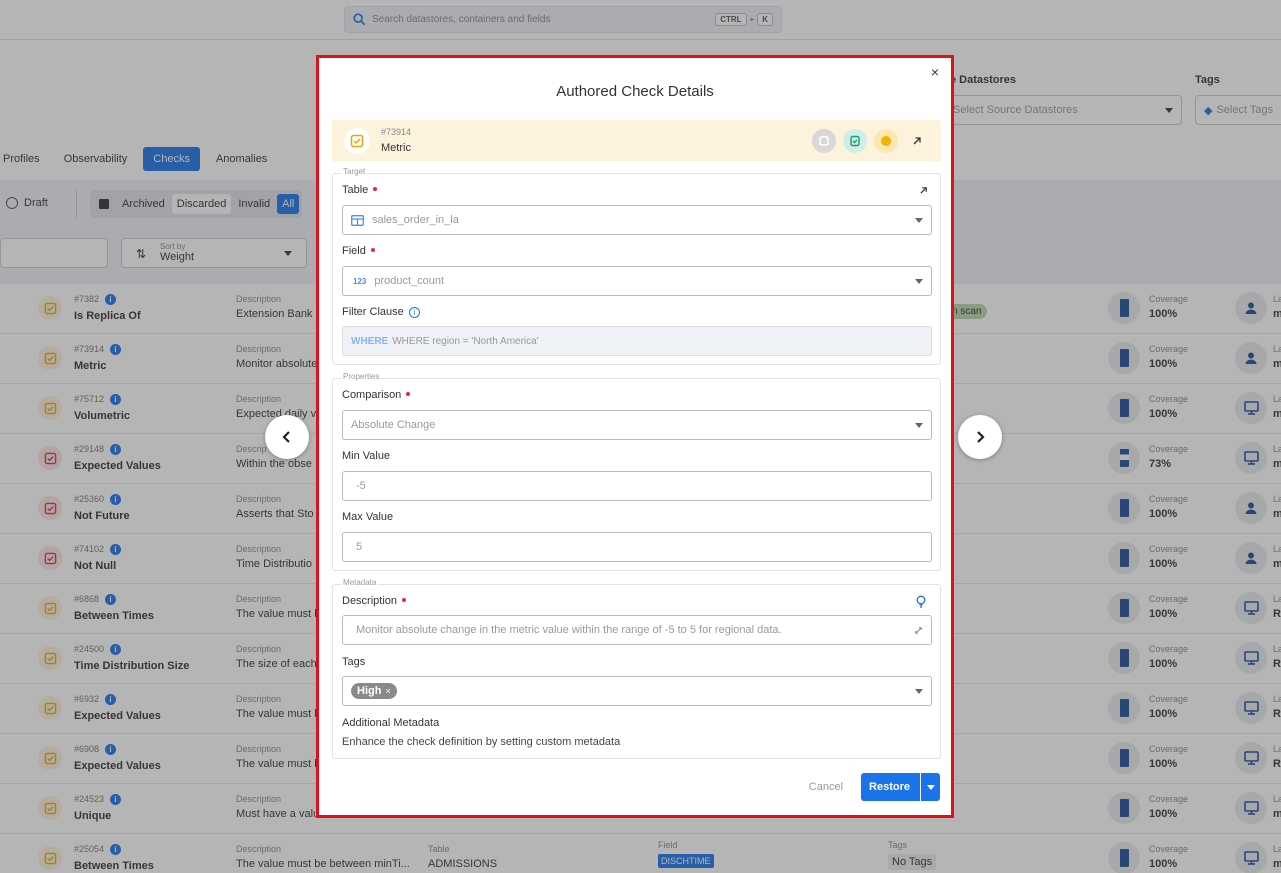 Image resolution: width=1281 pixels, height=873 pixels. What do you see at coordinates (637, 220) in the screenshot?
I see `table-select: sales_order_in_la` at bounding box center [637, 220].